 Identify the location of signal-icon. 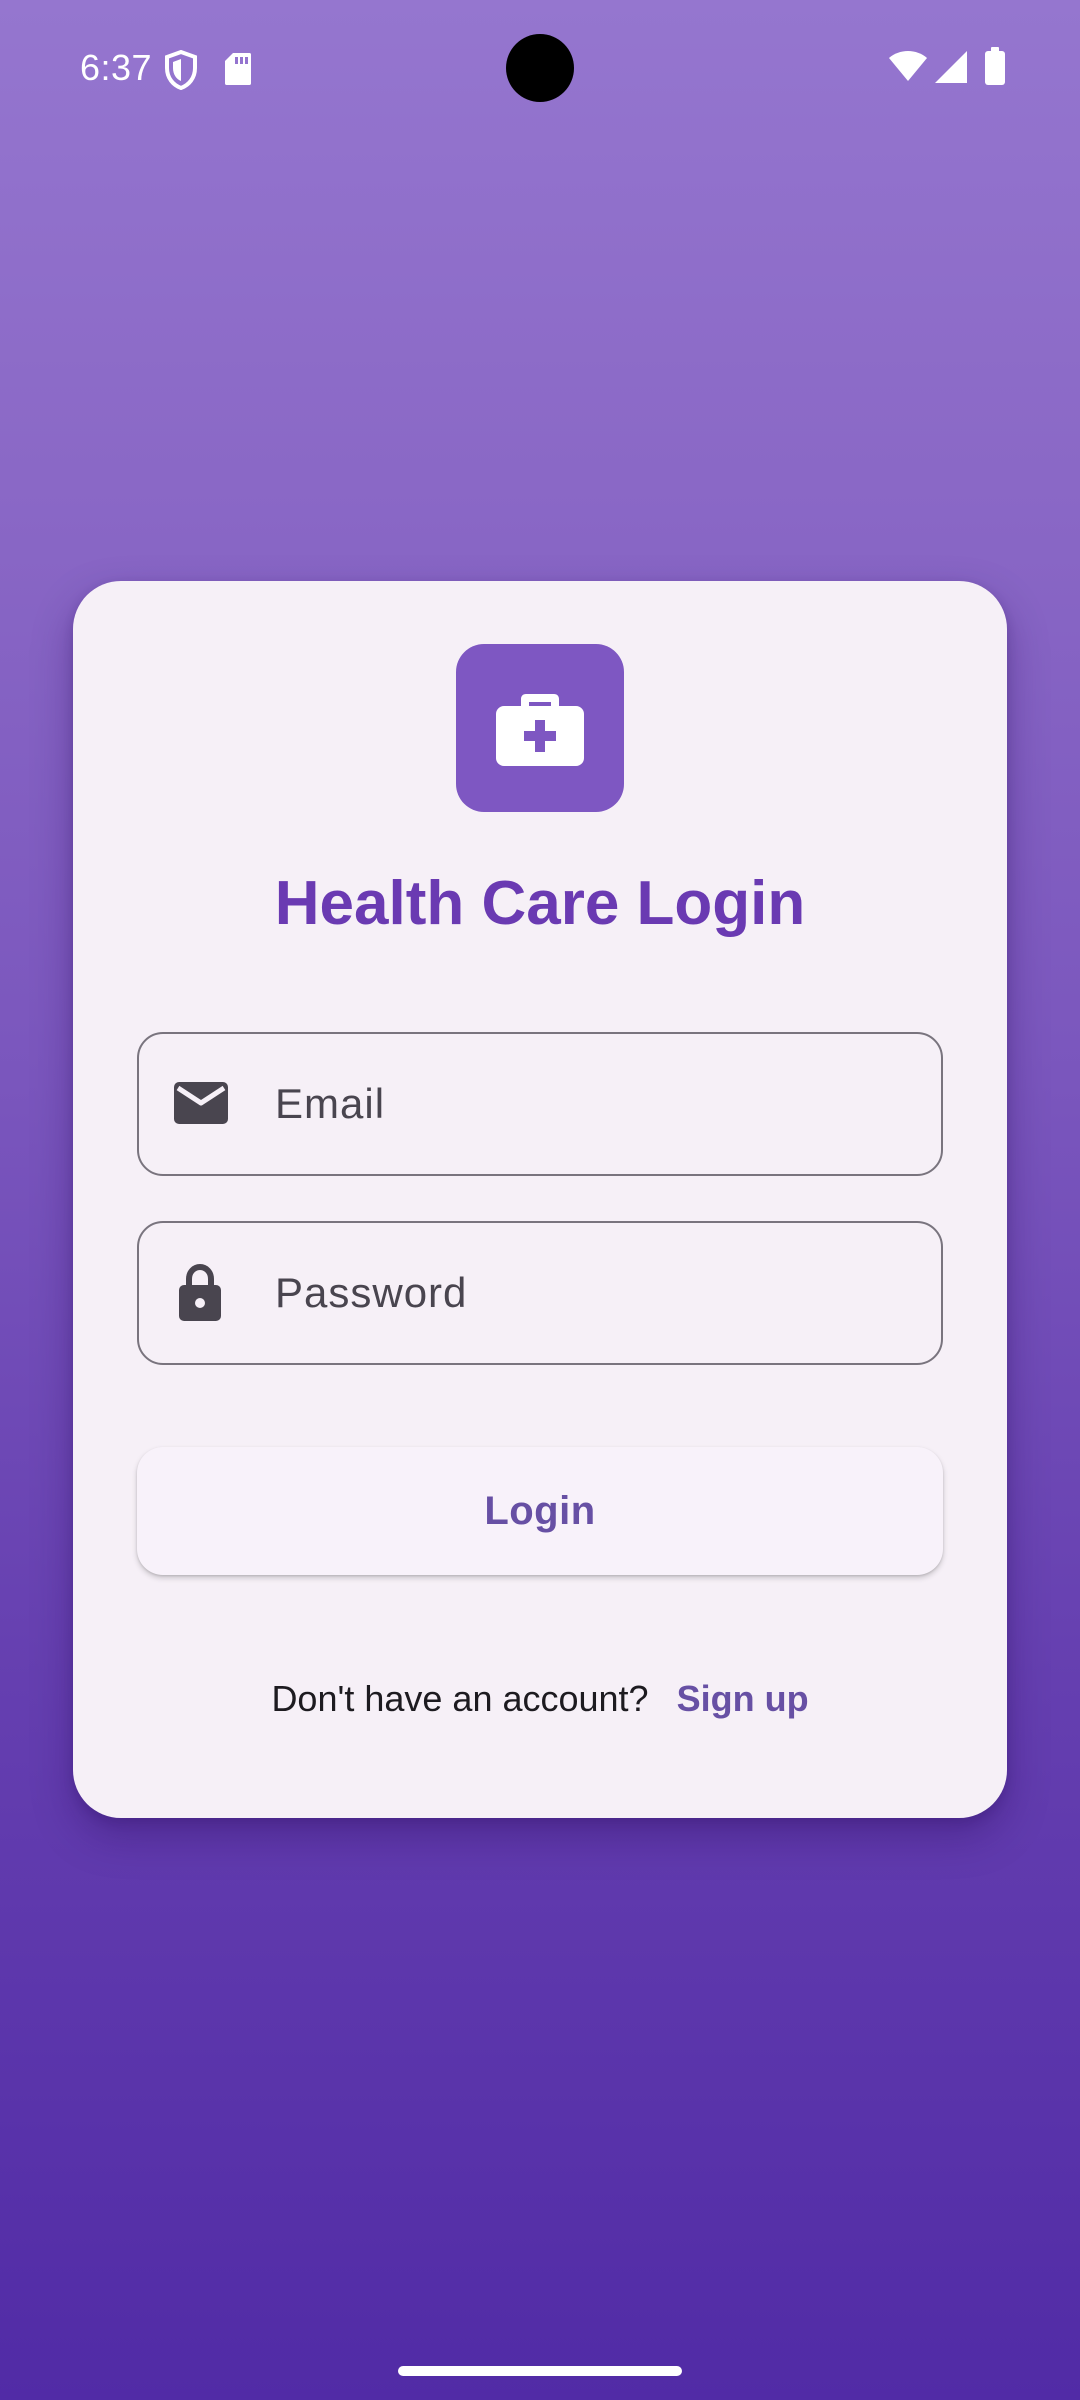
(951, 67).